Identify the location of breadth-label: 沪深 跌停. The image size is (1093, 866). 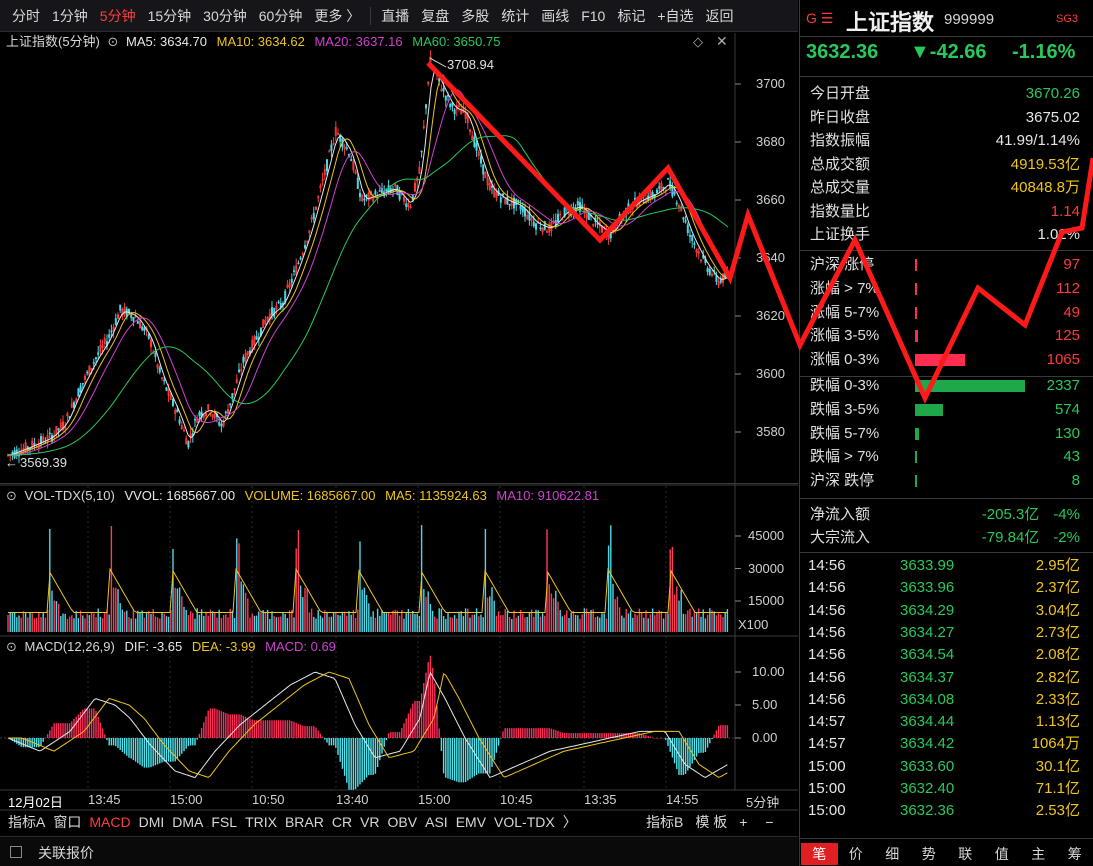
(842, 481).